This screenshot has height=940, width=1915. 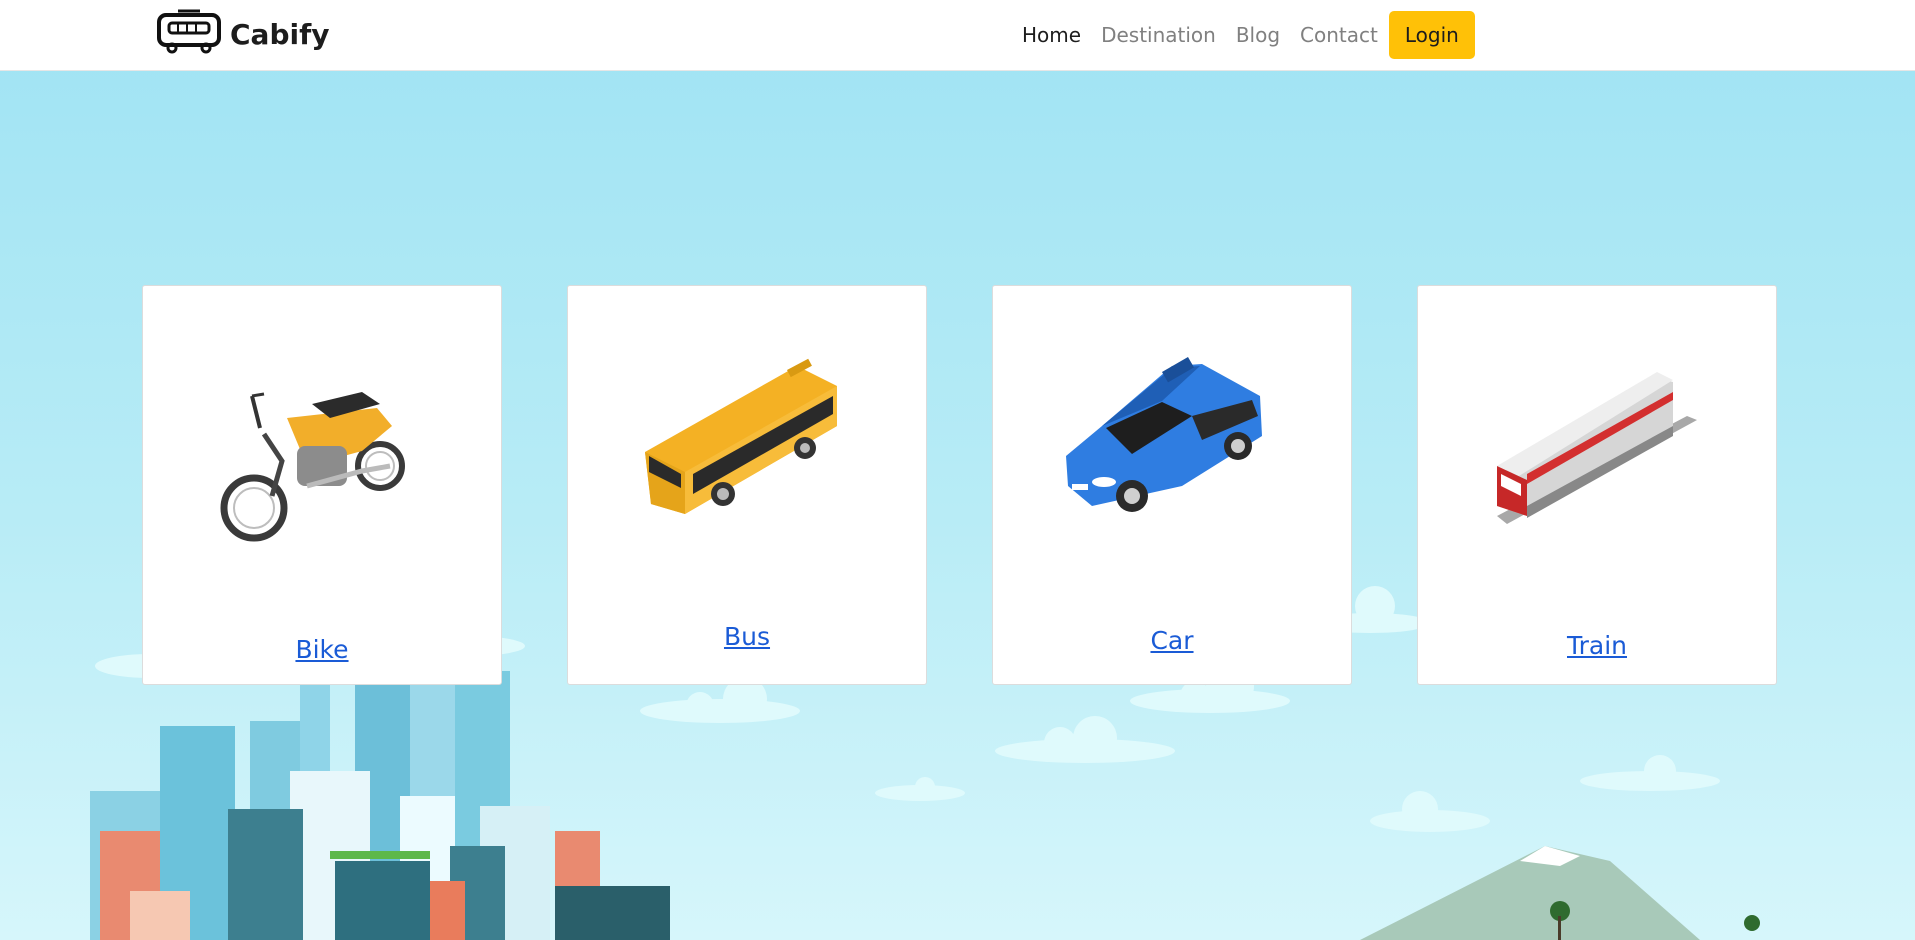 I want to click on nav-blog: Blog, so click(x=1258, y=35).